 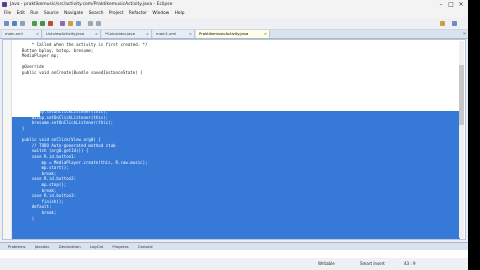 I want to click on forward-icon, so click(x=98, y=23).